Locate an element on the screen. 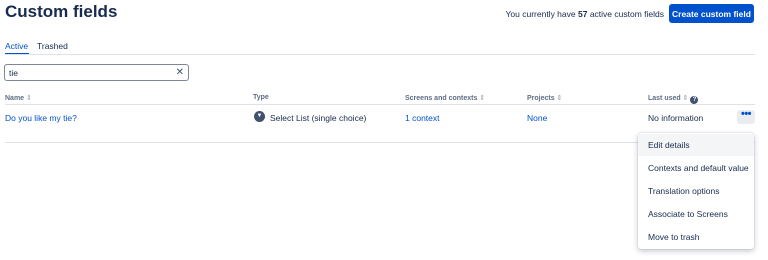 The width and height of the screenshot is (768, 260). column-header-projects: Projects ⇕ is located at coordinates (544, 98).